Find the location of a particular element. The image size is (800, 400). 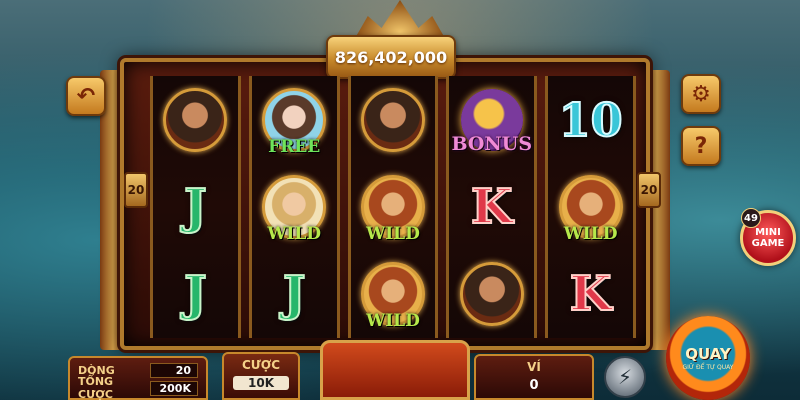

back-button: ↶ is located at coordinates (86, 96).